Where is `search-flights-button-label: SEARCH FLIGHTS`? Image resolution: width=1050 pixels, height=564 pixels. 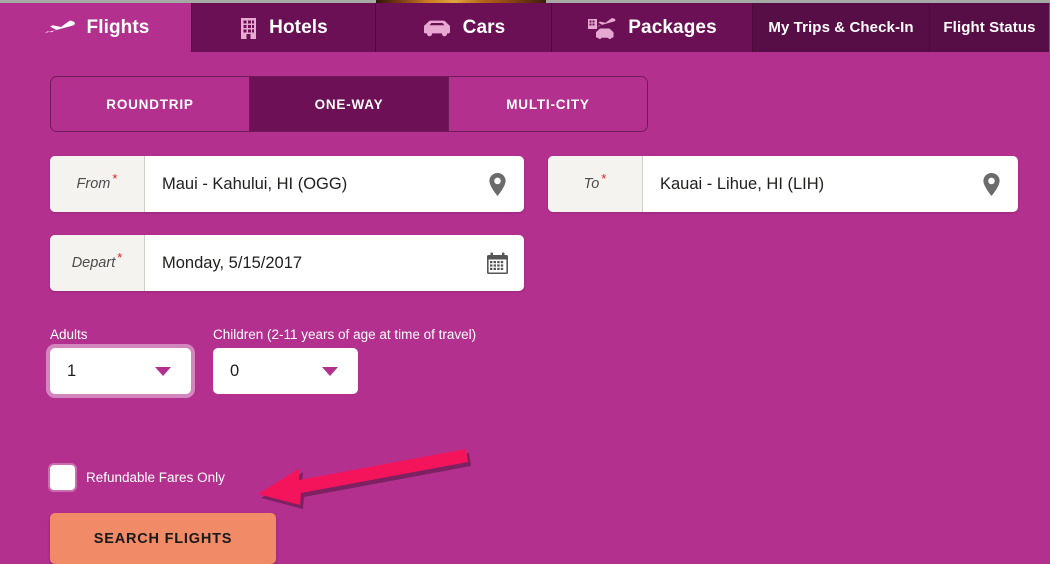 search-flights-button-label: SEARCH FLIGHTS is located at coordinates (163, 538).